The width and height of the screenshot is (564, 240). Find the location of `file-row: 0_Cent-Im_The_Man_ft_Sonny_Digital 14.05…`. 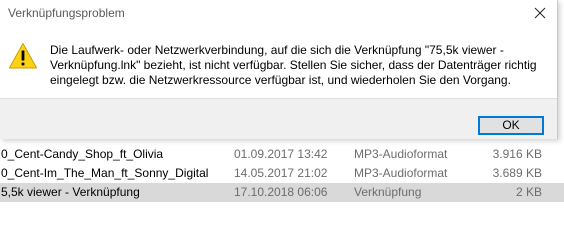

file-row: 0_Cent-Im_The_Man_ft_Sonny_Digital 14.05… is located at coordinates (282, 173).